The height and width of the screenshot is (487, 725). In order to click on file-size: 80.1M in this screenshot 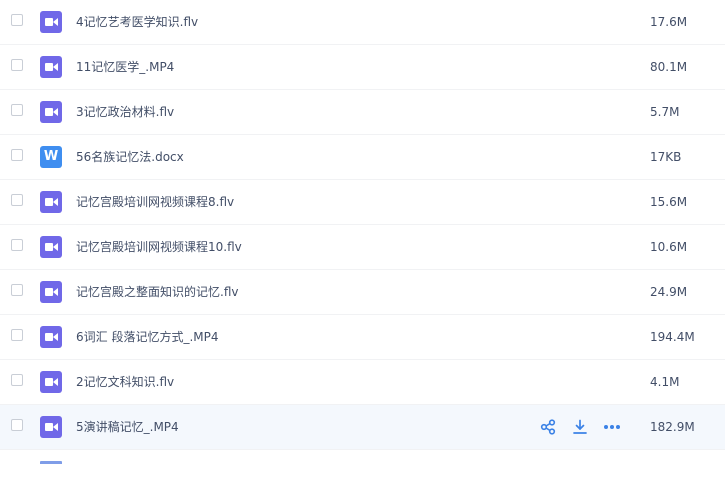, I will do `click(669, 67)`.